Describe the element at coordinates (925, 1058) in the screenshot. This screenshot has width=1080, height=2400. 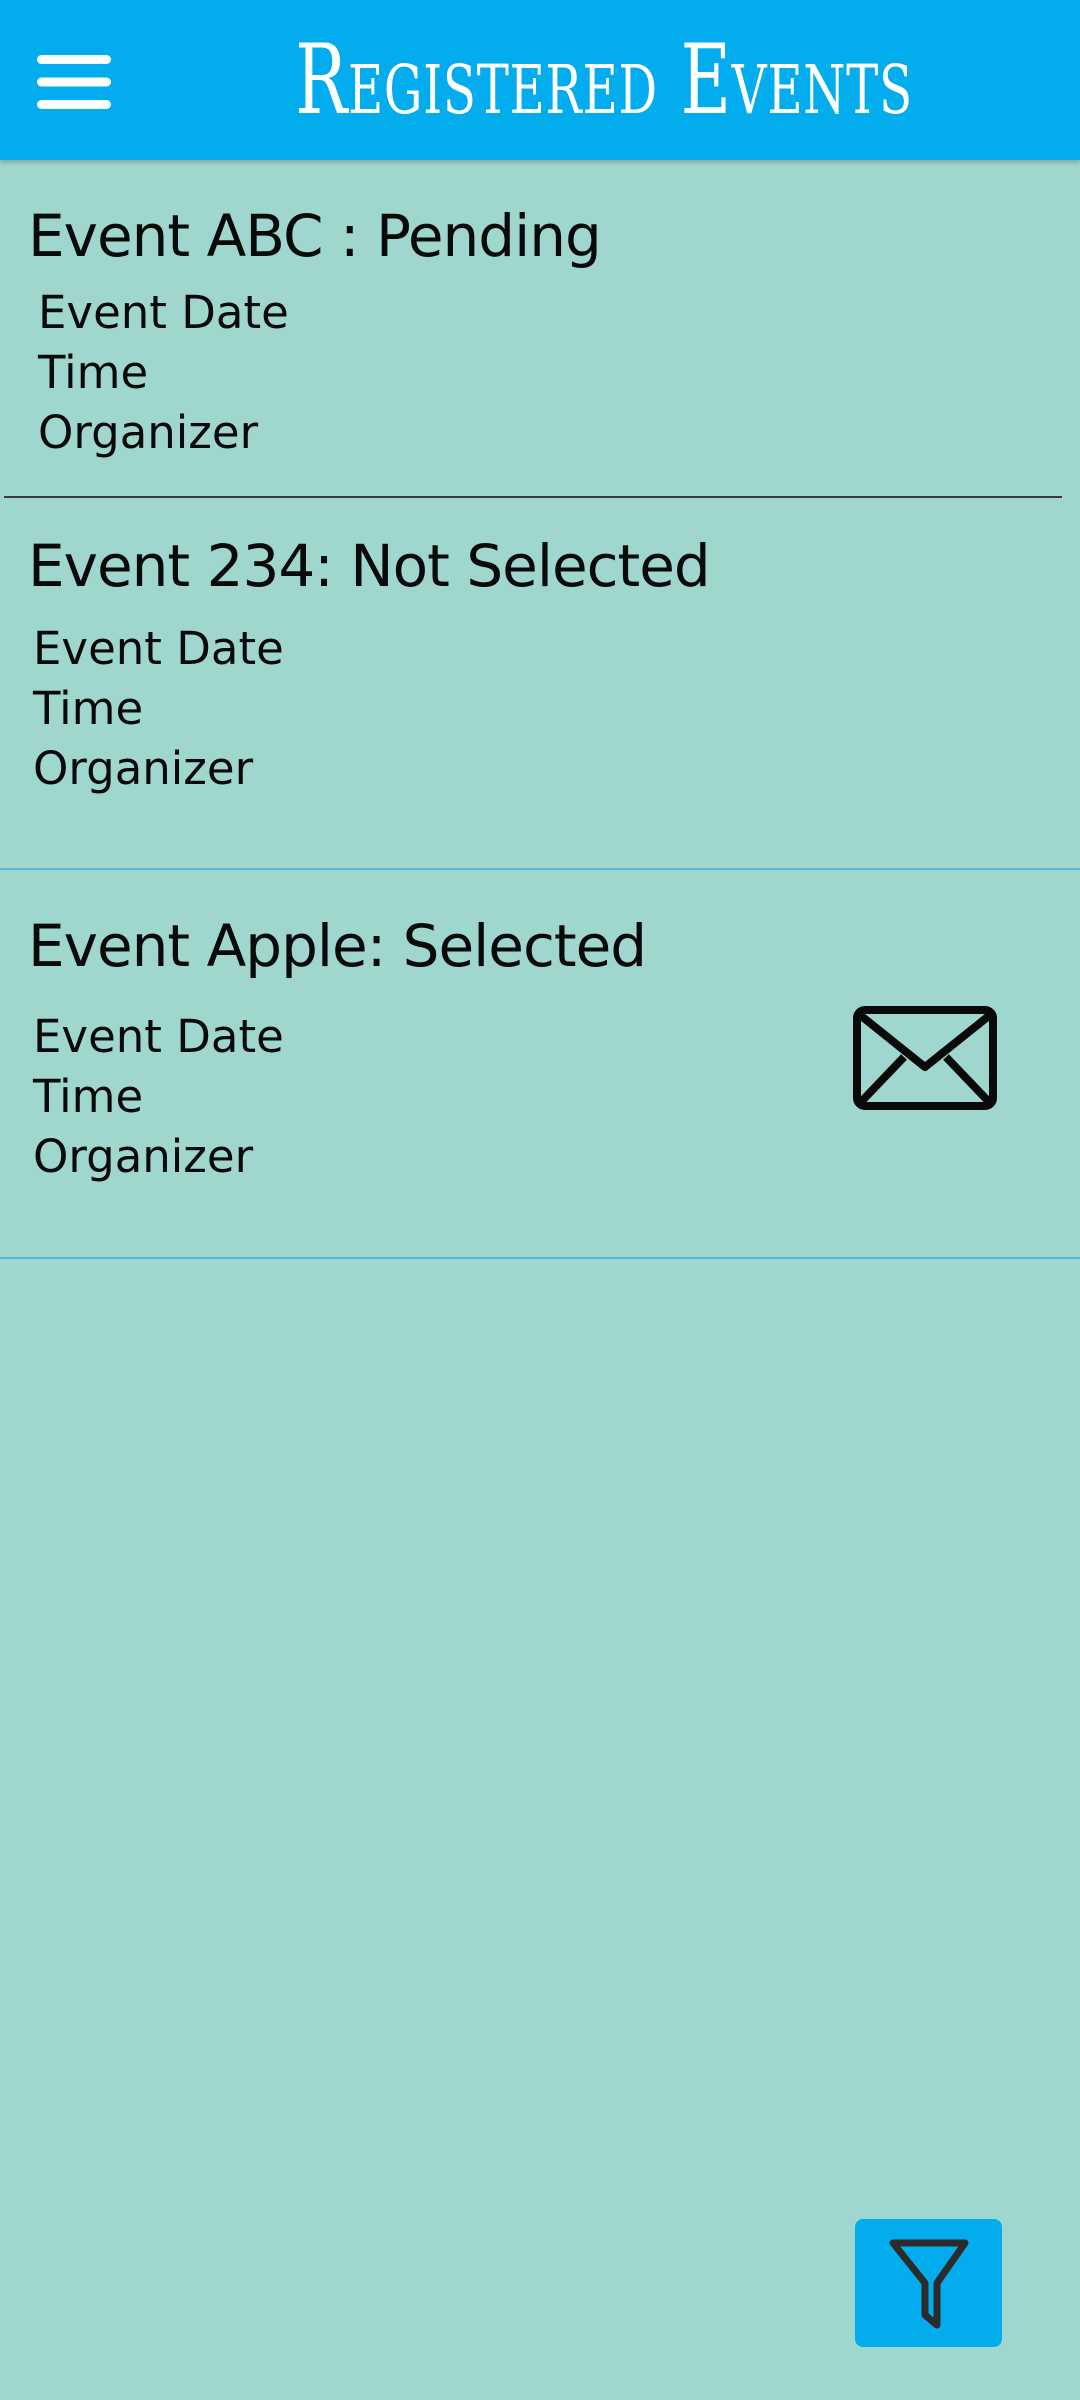
I see `envelope-icon` at that location.